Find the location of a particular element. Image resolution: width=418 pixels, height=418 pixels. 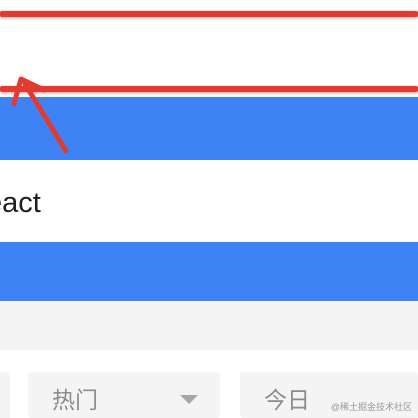

annotation-line-bottom is located at coordinates (209, 89).